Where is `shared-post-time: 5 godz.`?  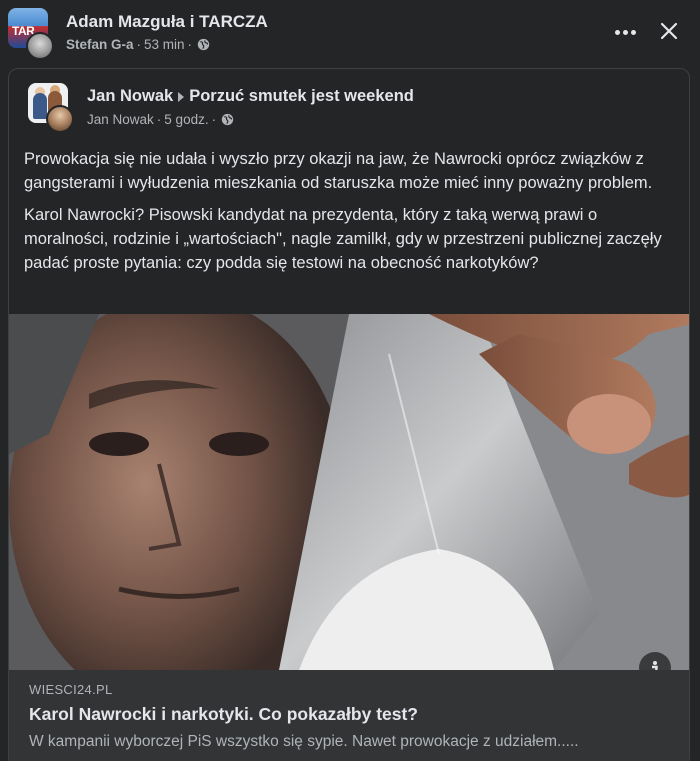
shared-post-time: 5 godz. is located at coordinates (186, 119).